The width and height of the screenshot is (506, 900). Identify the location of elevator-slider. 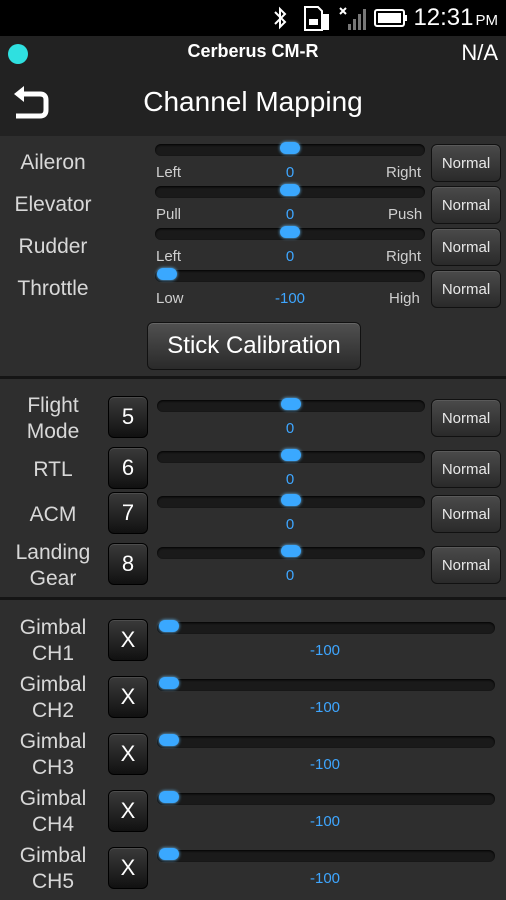
(290, 191).